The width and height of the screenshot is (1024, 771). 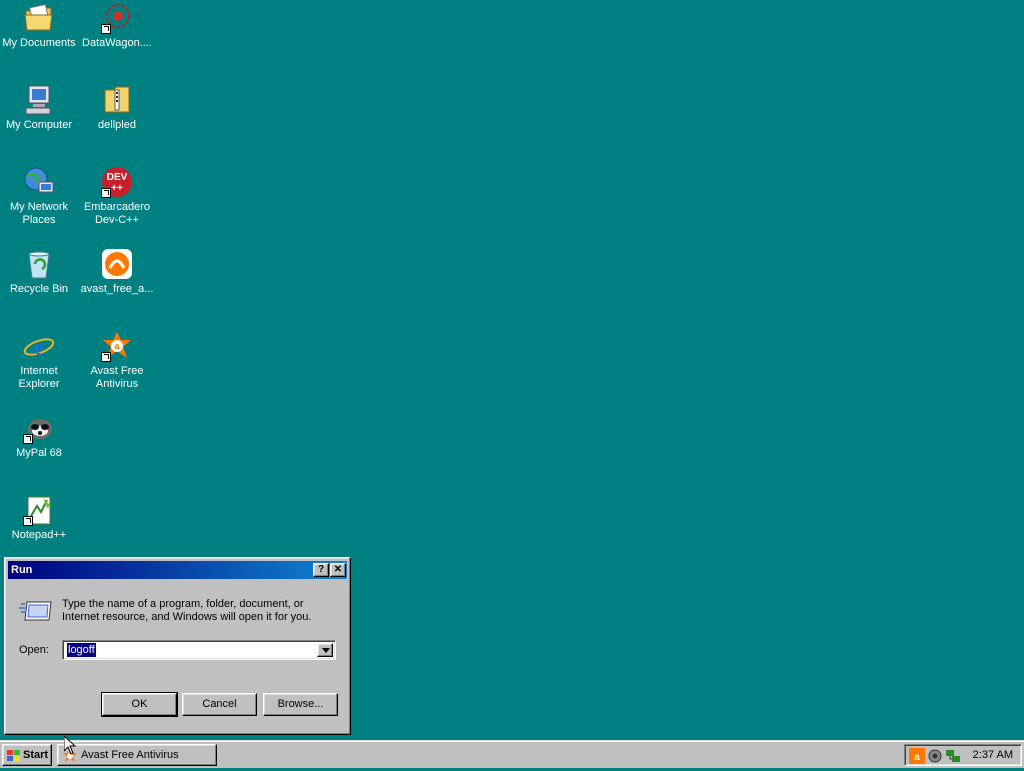 What do you see at coordinates (953, 756) in the screenshot?
I see `network-tray-icon` at bounding box center [953, 756].